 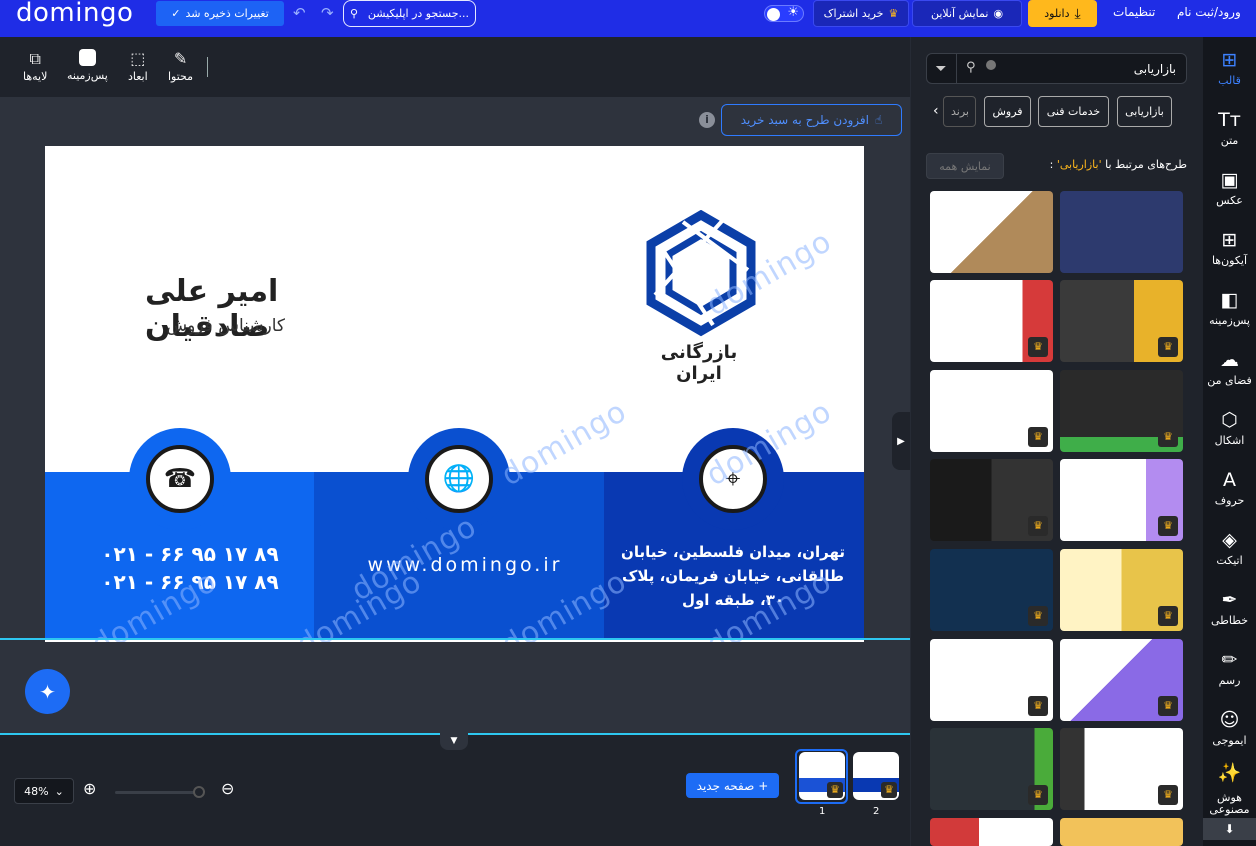 What do you see at coordinates (1229, 488) in the screenshot?
I see `nav-fonts: A حروف` at bounding box center [1229, 488].